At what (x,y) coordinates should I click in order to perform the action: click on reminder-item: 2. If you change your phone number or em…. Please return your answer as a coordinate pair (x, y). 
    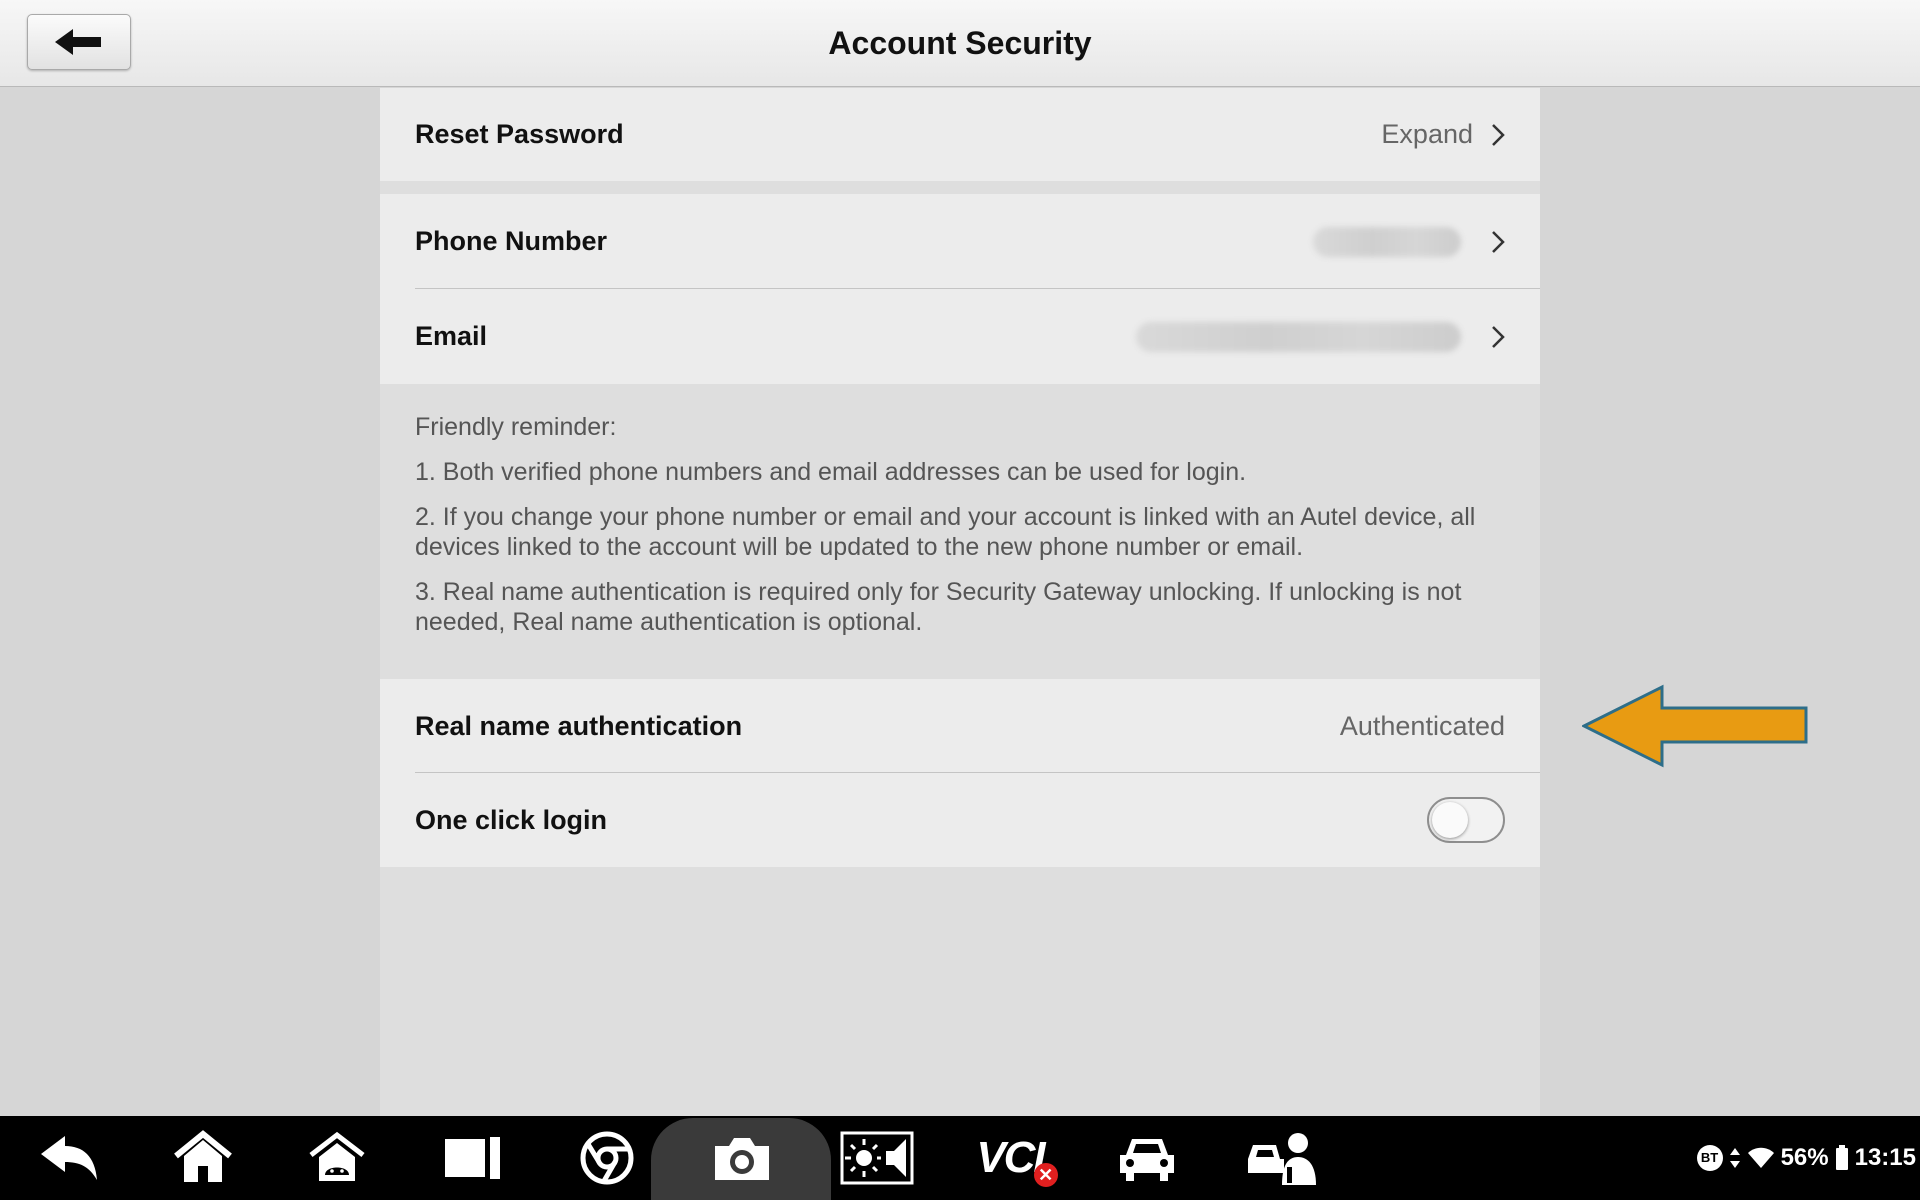
    Looking at the image, I should click on (945, 532).